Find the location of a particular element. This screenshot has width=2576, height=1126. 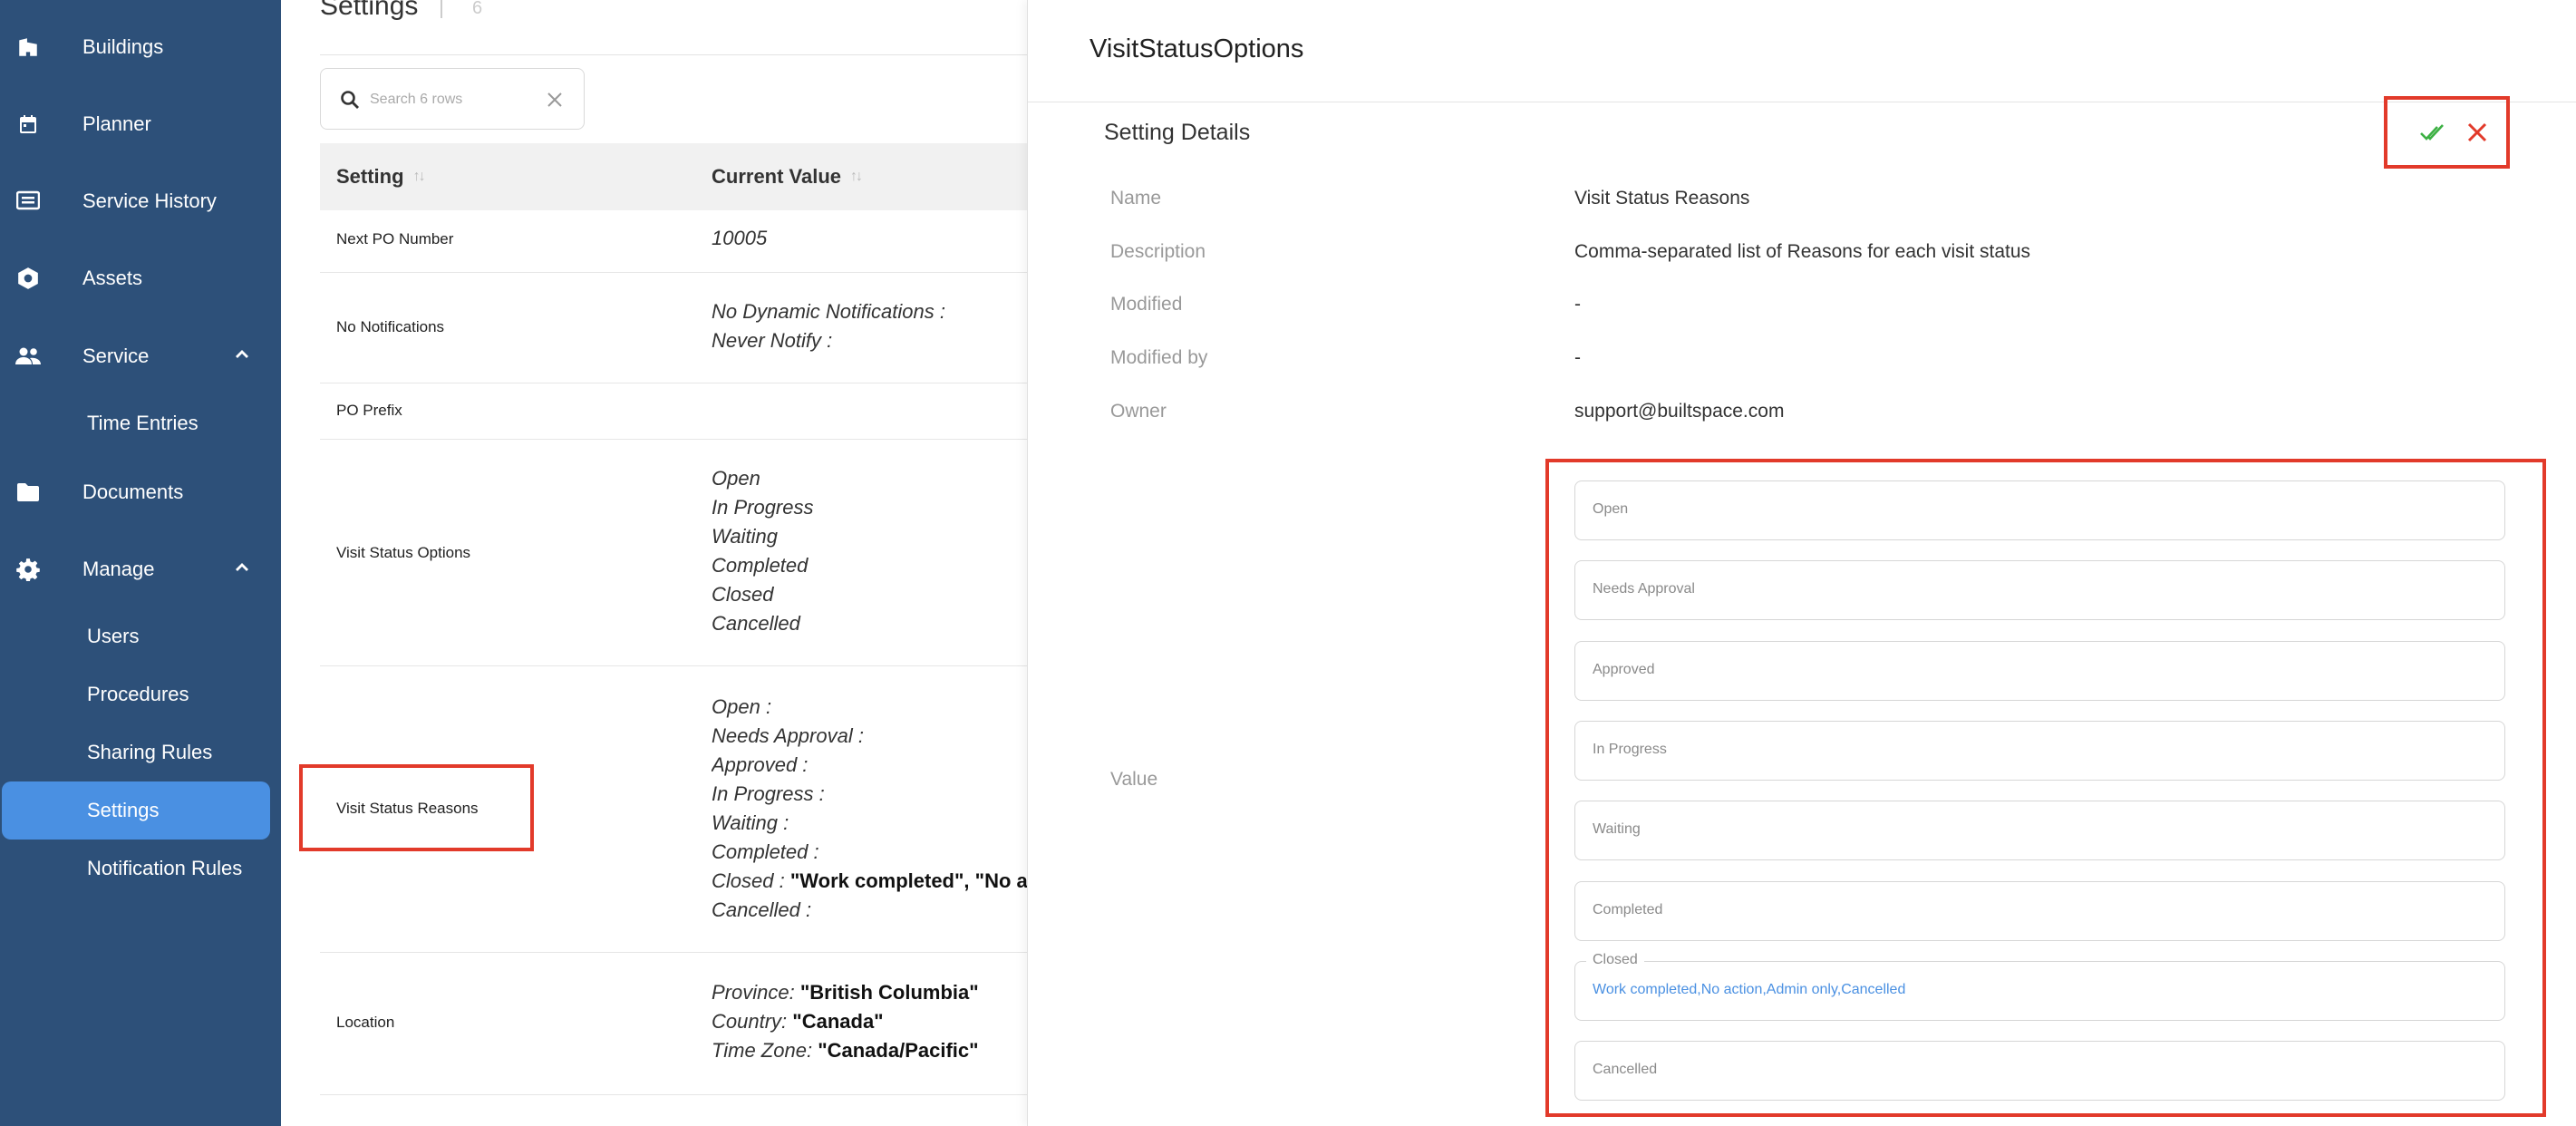

detail-label: Owner is located at coordinates (1138, 411).